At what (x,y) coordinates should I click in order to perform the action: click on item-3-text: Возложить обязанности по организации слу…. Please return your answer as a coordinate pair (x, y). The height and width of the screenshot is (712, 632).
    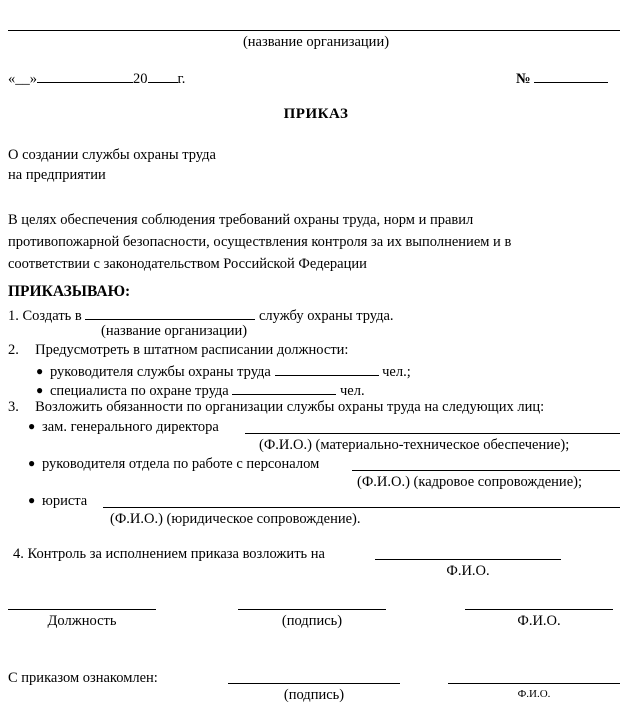
    Looking at the image, I should click on (290, 407).